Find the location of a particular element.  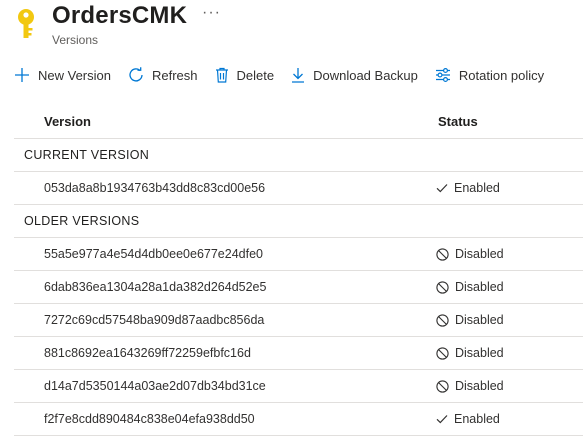

version-id: f2f7e8cdd890484c838e04efa938dd50 is located at coordinates (149, 419).